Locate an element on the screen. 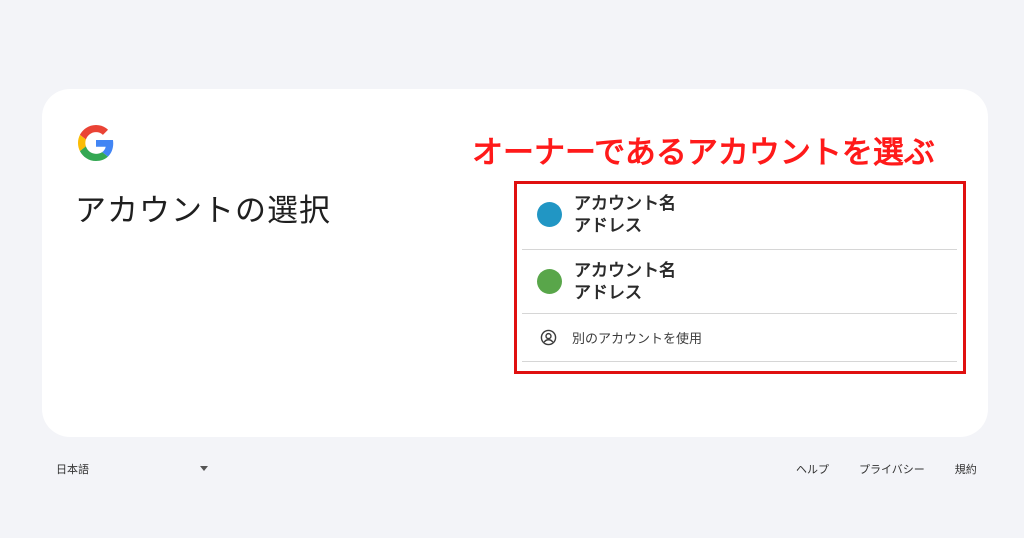 Image resolution: width=1024 pixels, height=538 pixels. account-list: アカウント名 アドレス アカウント名 アドレス 別のアカウントを使用 is located at coordinates (739, 271).